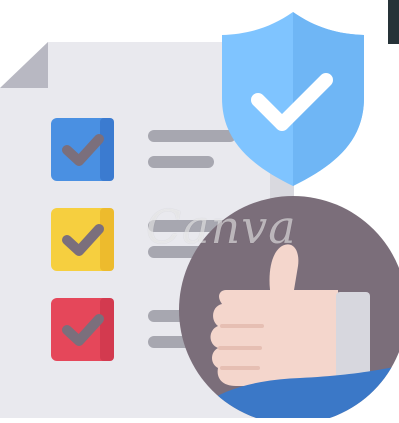  What do you see at coordinates (82, 239) in the screenshot?
I see `checkbox-yellow` at bounding box center [82, 239].